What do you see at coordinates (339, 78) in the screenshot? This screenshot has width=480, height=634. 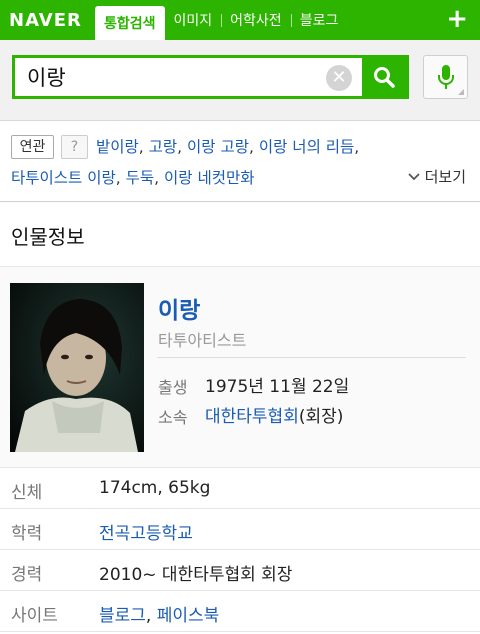 I see `clear-input-icon: ✕` at bounding box center [339, 78].